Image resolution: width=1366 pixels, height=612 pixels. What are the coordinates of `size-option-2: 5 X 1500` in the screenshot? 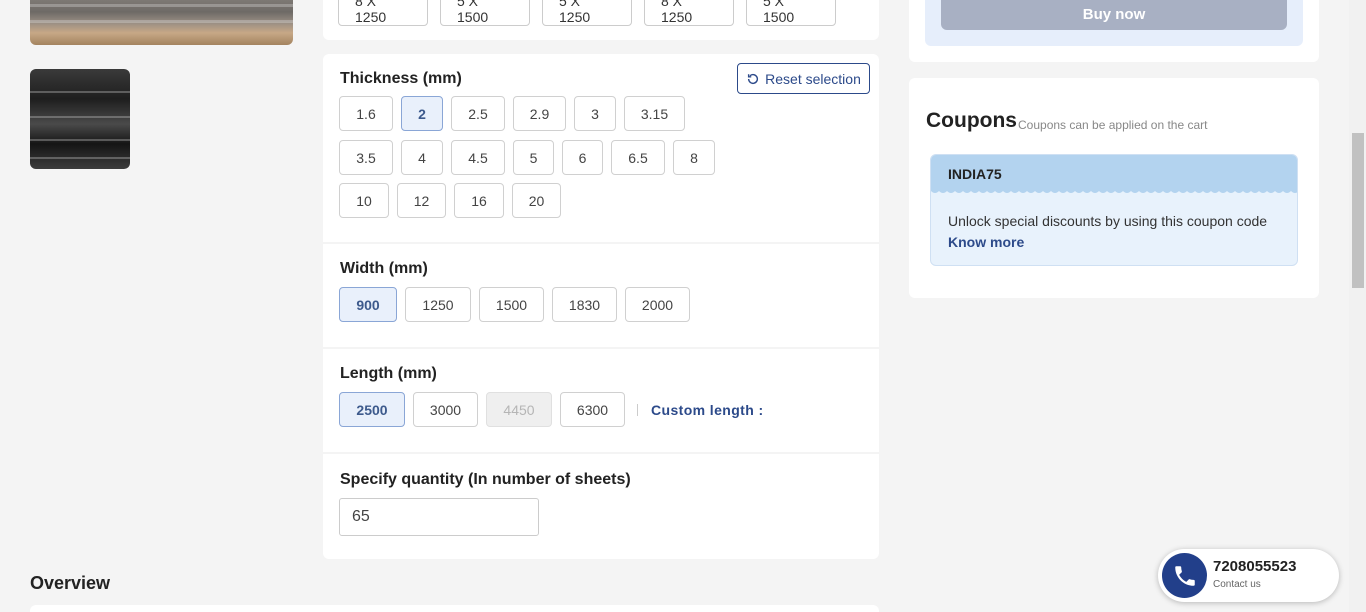 It's located at (485, 13).